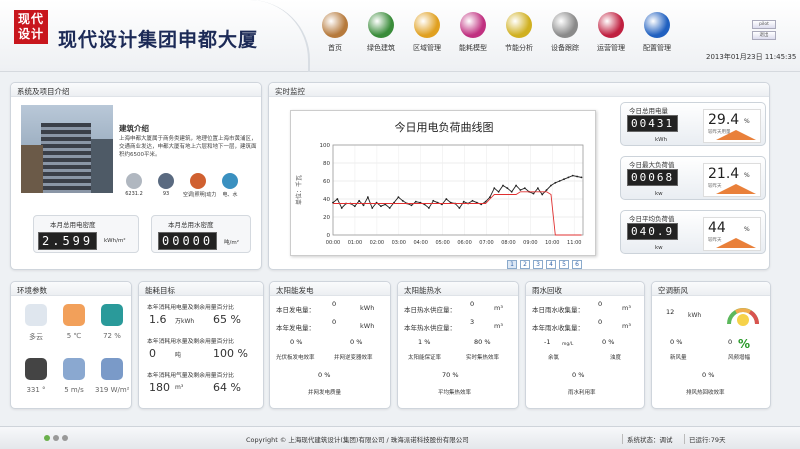 The width and height of the screenshot is (800, 449). What do you see at coordinates (67, 149) in the screenshot?
I see `building-photo` at bounding box center [67, 149].